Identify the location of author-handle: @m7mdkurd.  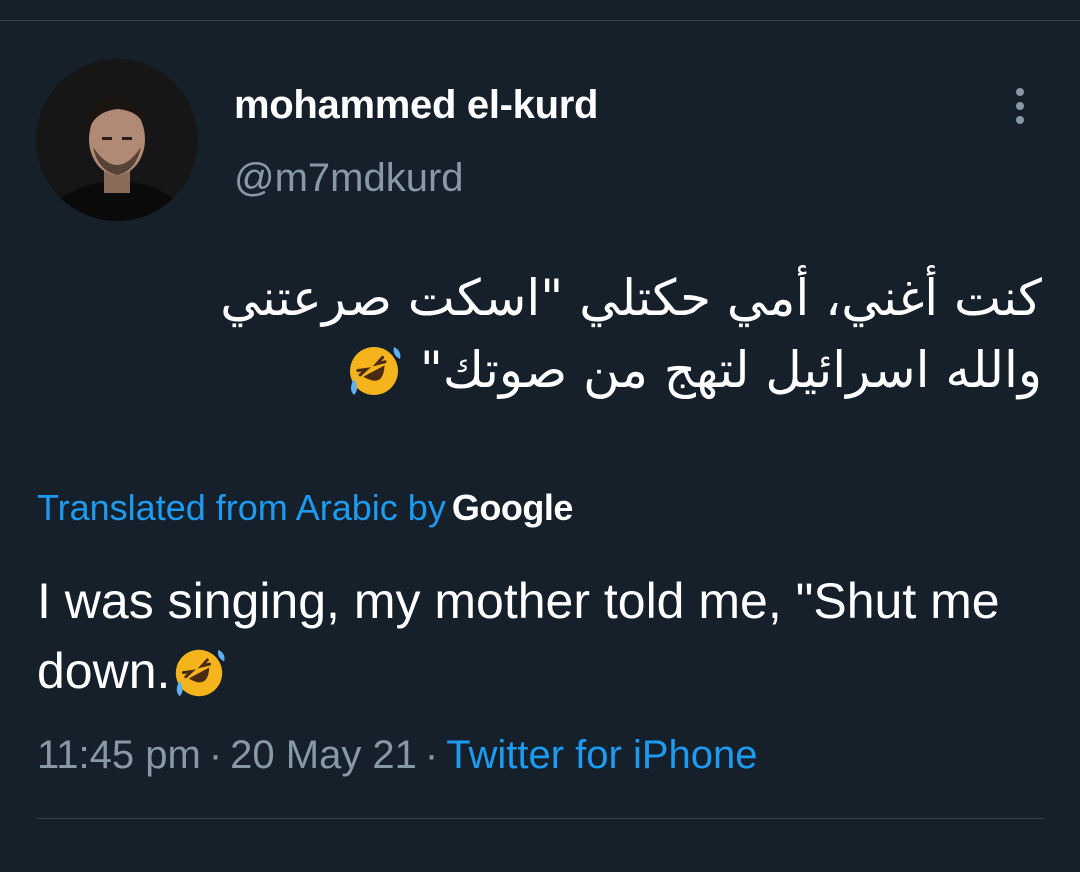
(349, 178).